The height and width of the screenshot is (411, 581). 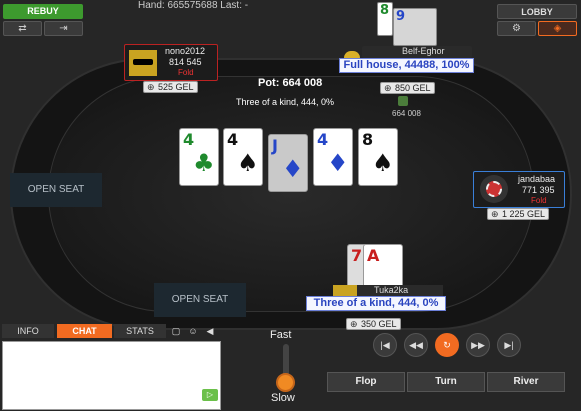 I want to click on leave-table-button: ⇥, so click(x=63, y=28).